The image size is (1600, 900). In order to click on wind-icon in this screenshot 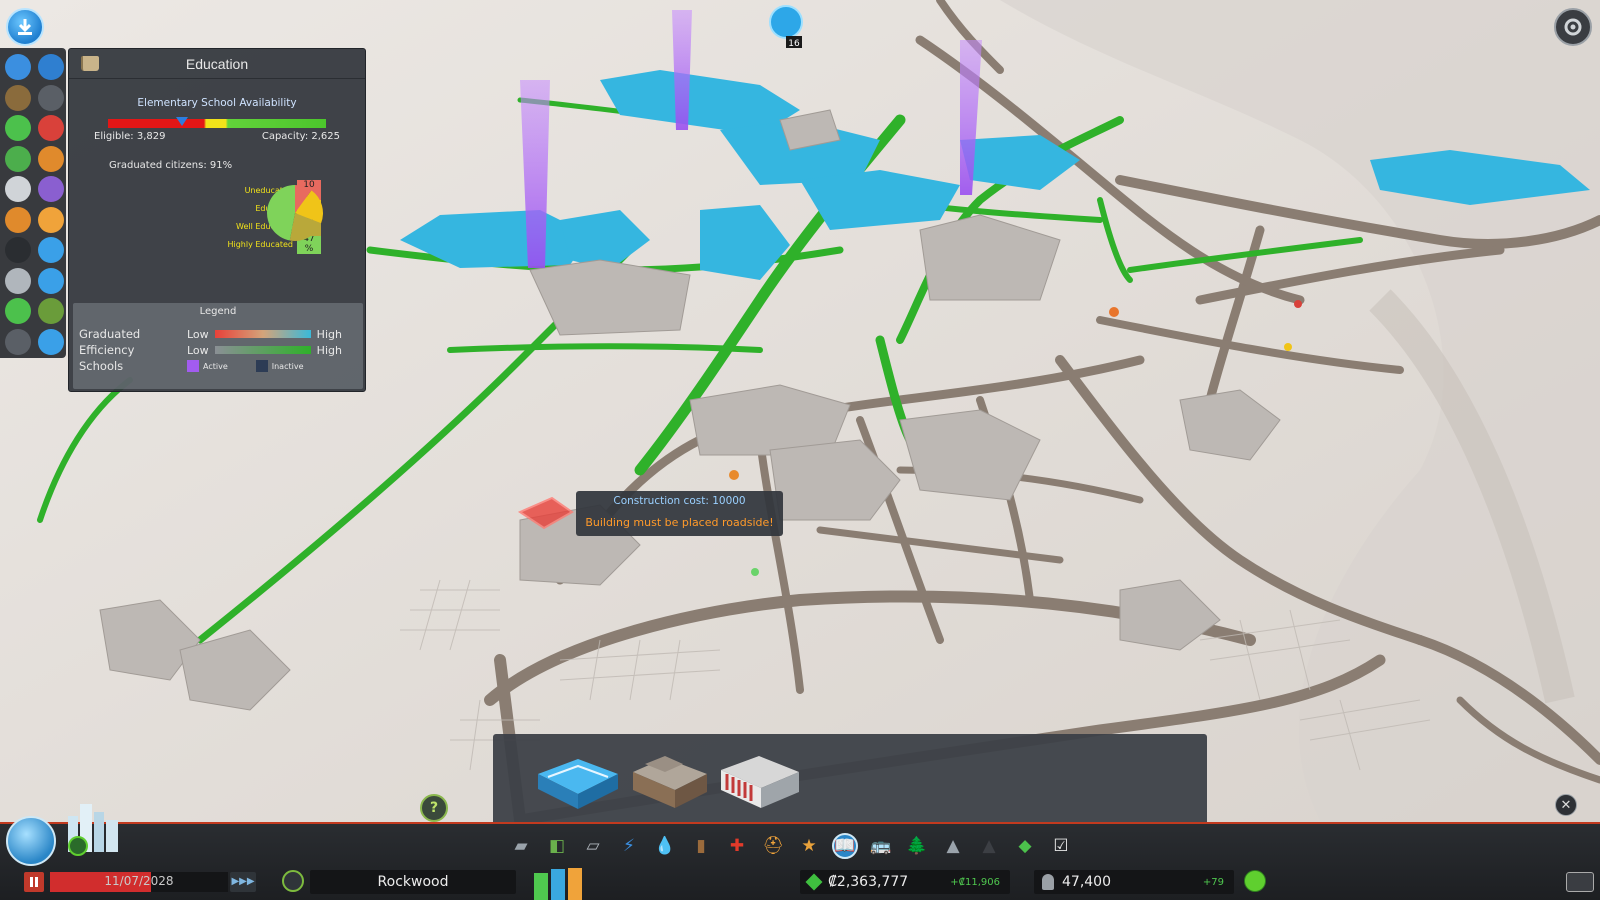, I will do `click(51, 280)`.